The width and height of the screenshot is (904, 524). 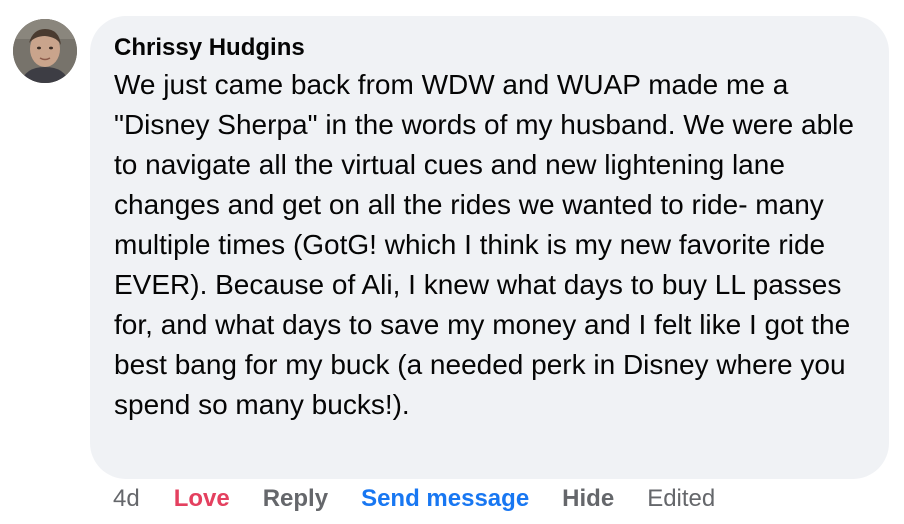 What do you see at coordinates (126, 499) in the screenshot?
I see `timestamp-link: 4d` at bounding box center [126, 499].